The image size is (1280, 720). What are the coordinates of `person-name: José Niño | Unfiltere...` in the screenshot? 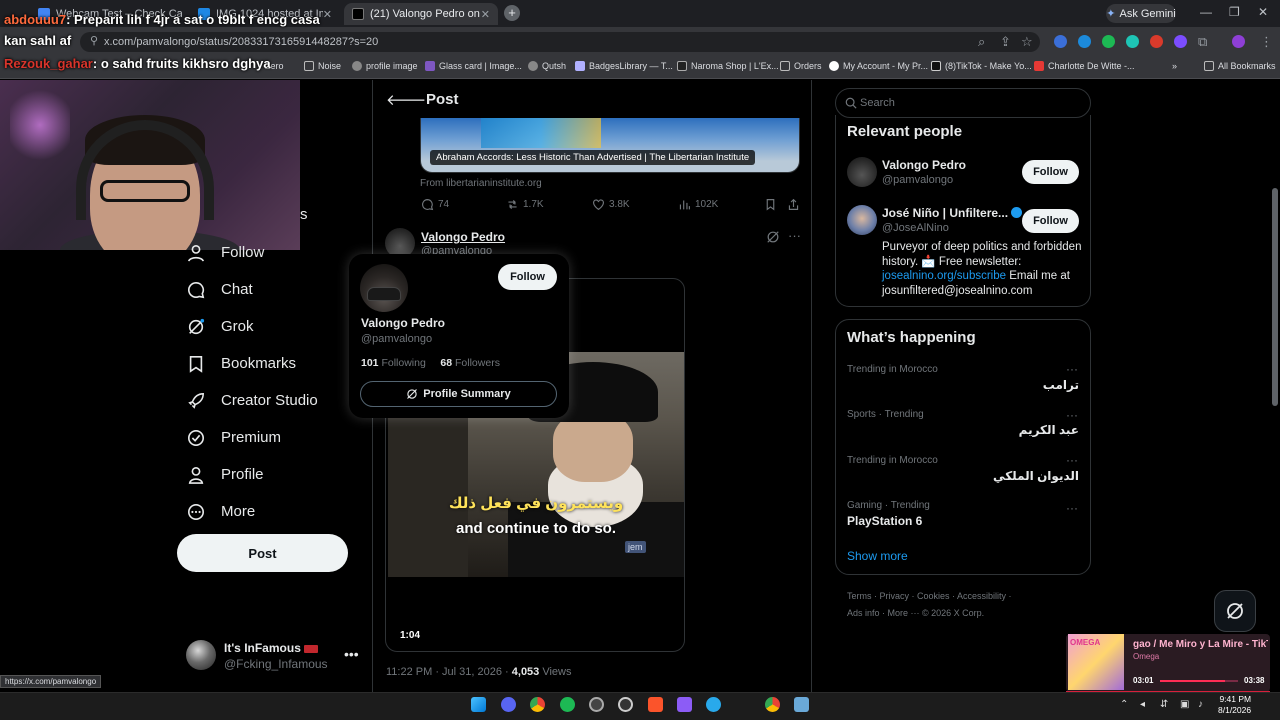 It's located at (952, 213).